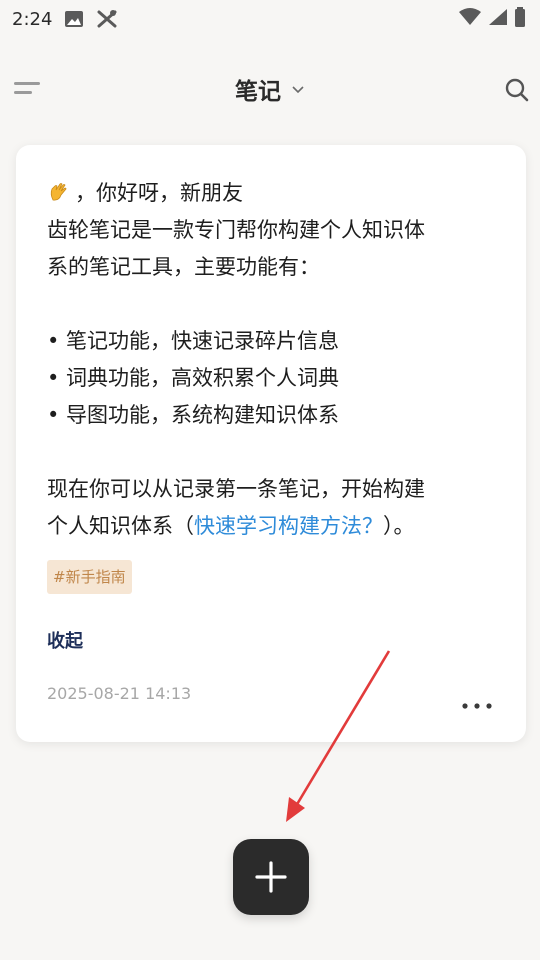 This screenshot has width=540, height=960. Describe the element at coordinates (89, 577) in the screenshot. I see `tag-beginner-guide: #新手指南` at that location.